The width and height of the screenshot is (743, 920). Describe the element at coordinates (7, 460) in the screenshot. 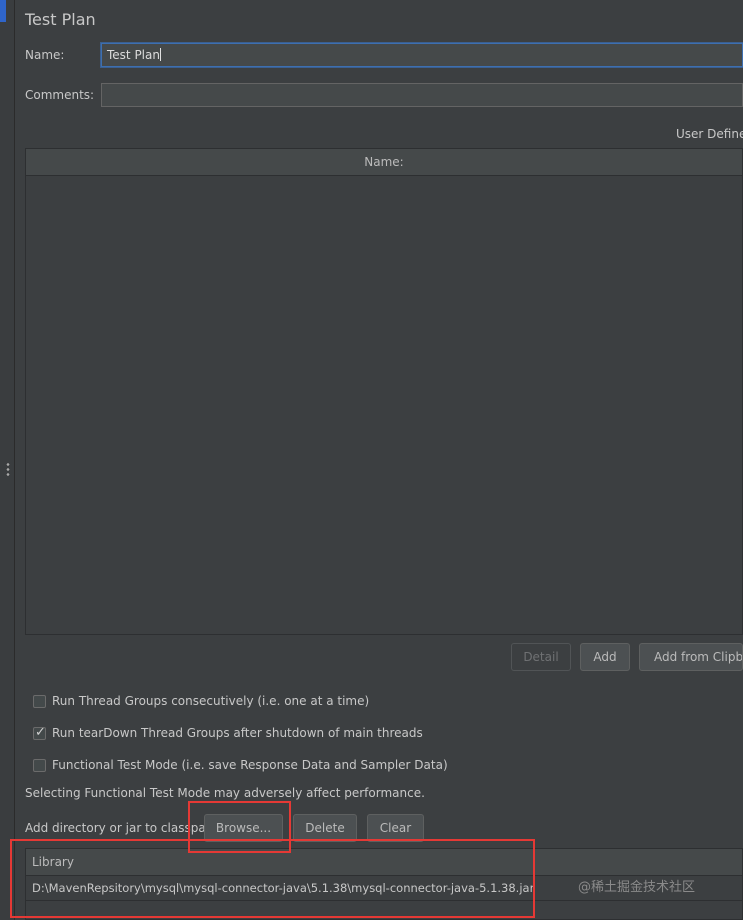

I see `left-gutter` at that location.